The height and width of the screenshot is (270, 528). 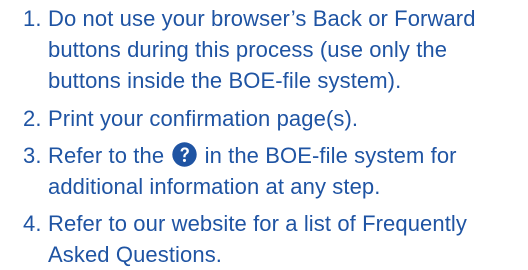 I want to click on item-line: buttons inside the BOE-file system)., so click(x=225, y=80).